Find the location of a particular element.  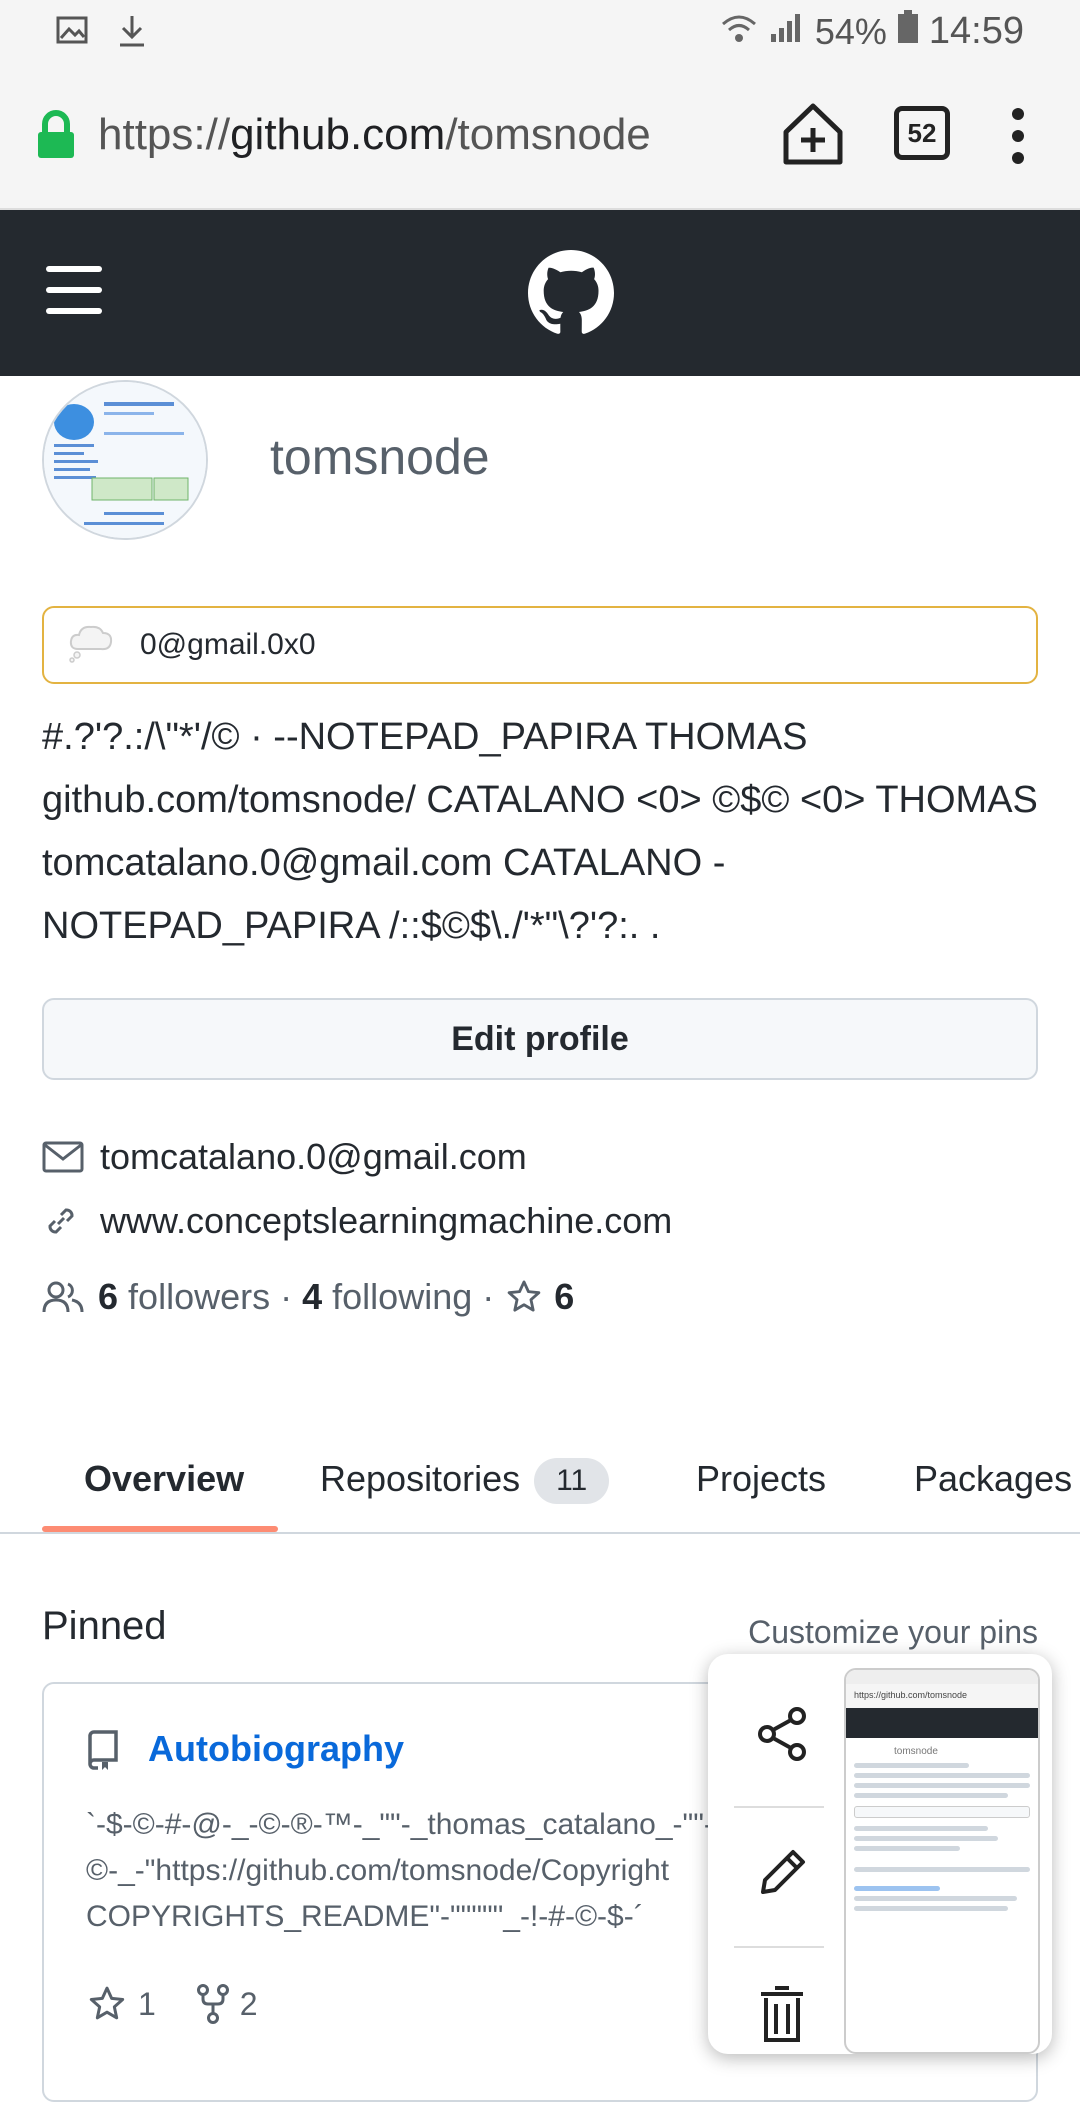

address-bar: https://github.com/tomsnode is located at coordinates (374, 135).